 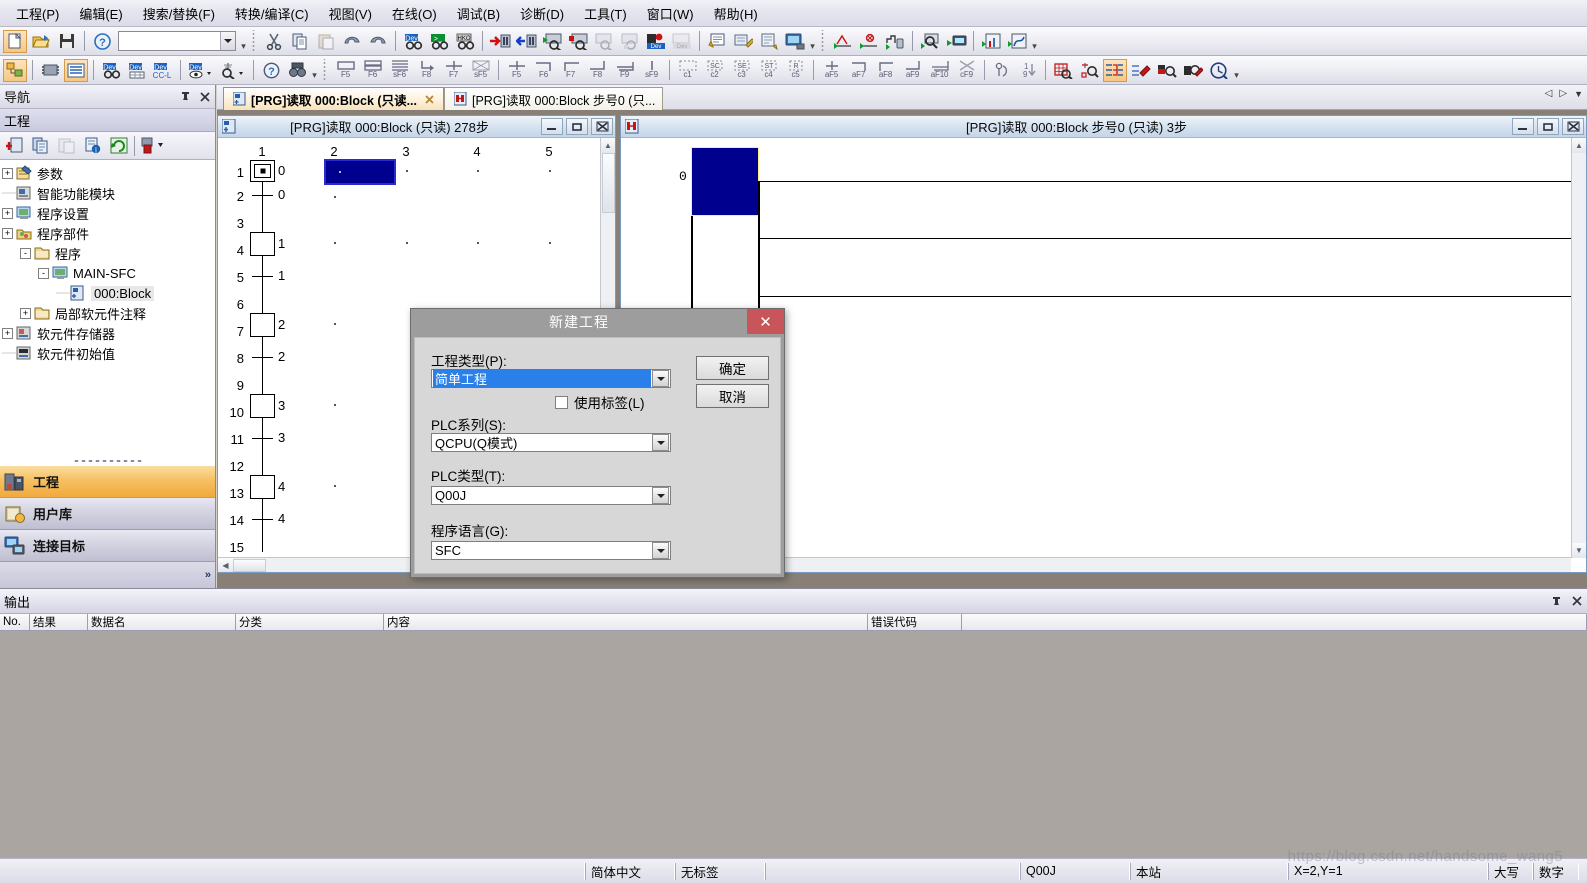 I want to click on output-col-result: 结果, so click(x=59, y=622).